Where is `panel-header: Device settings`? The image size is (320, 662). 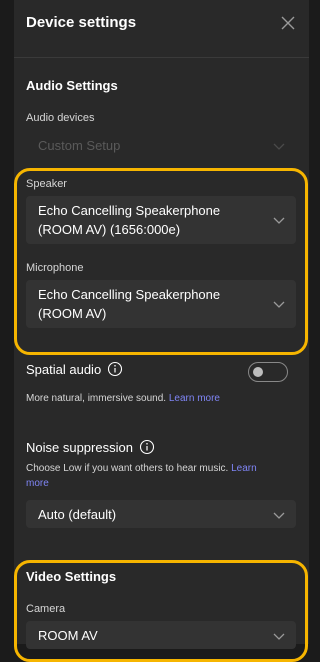
panel-header: Device settings is located at coordinates (161, 25).